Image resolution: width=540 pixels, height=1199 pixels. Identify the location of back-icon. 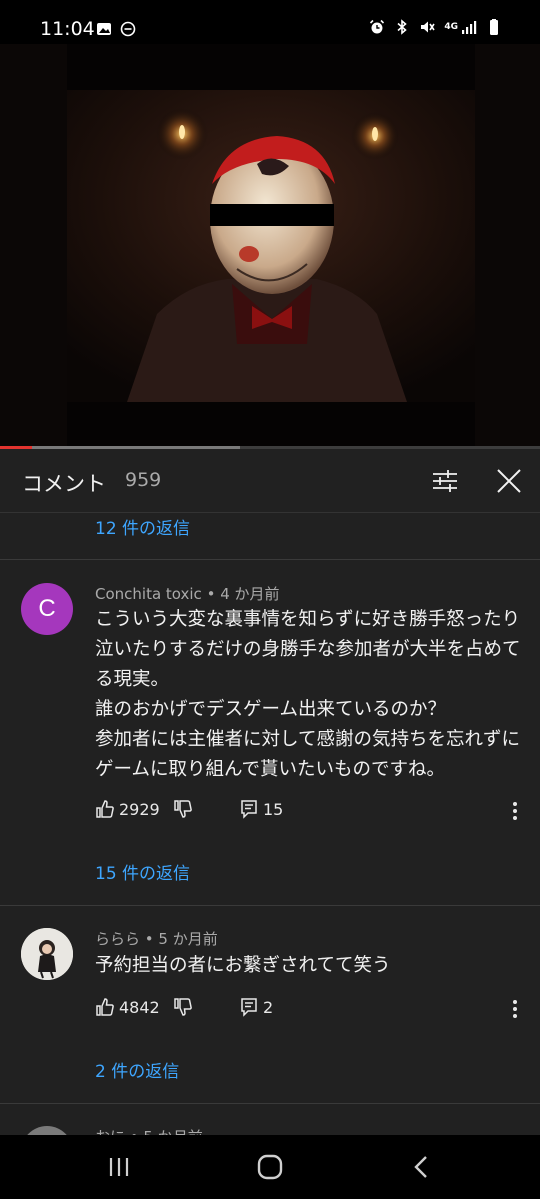
(422, 1167).